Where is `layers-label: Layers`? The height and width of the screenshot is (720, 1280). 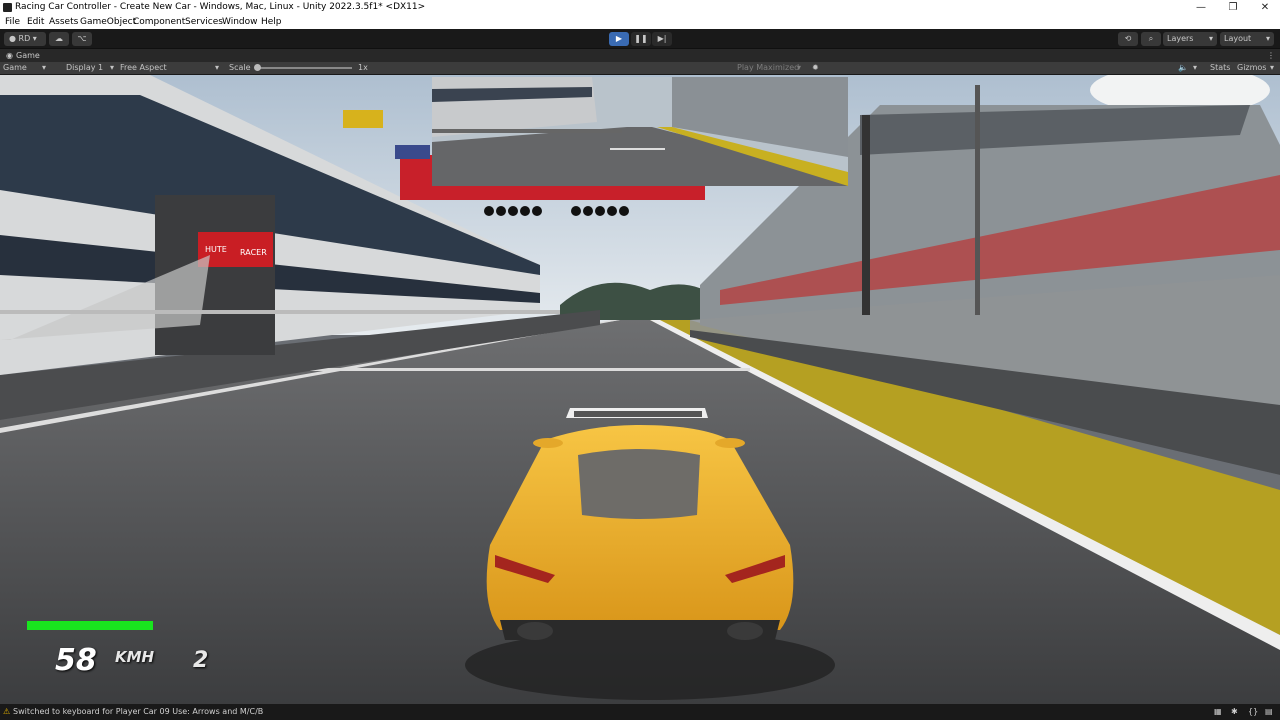
layers-label: Layers is located at coordinates (1180, 38).